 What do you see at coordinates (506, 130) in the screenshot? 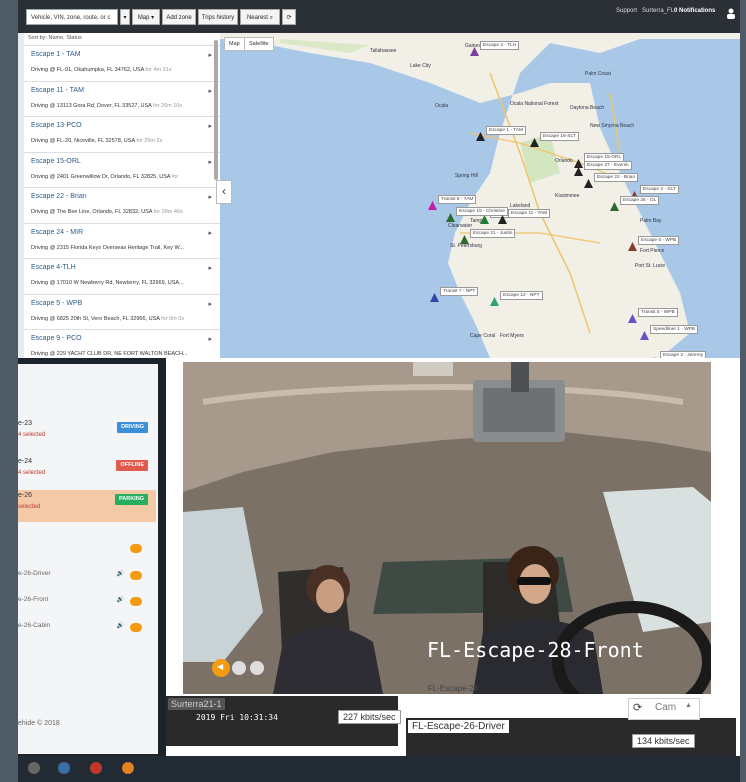
I see `vehicle-marker-label: Escape 1 - TAM` at bounding box center [506, 130].